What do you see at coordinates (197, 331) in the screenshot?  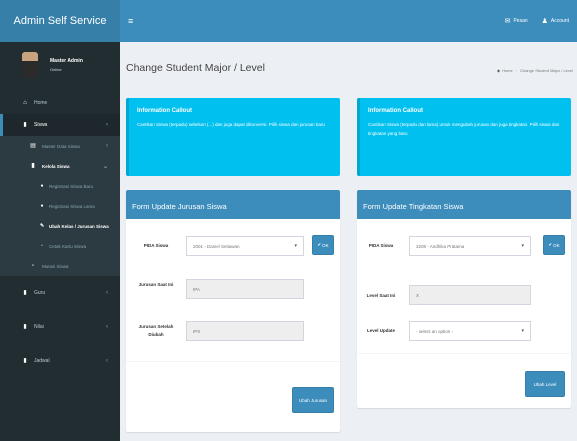 I see `new-major-value: IPS` at bounding box center [197, 331].